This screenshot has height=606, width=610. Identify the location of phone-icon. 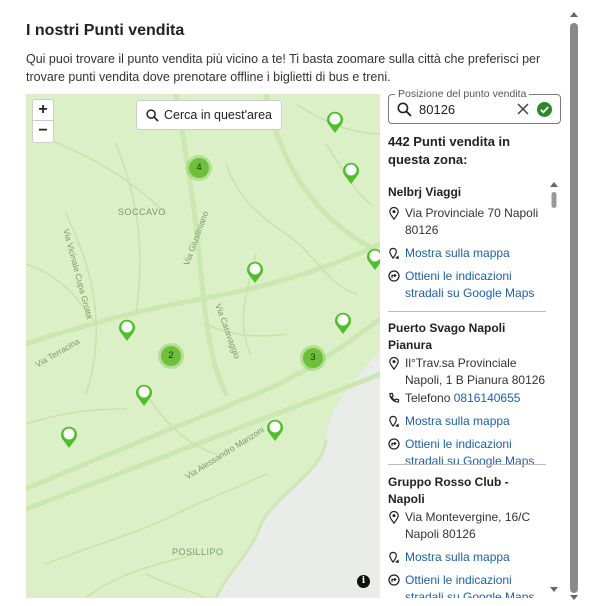
(394, 397).